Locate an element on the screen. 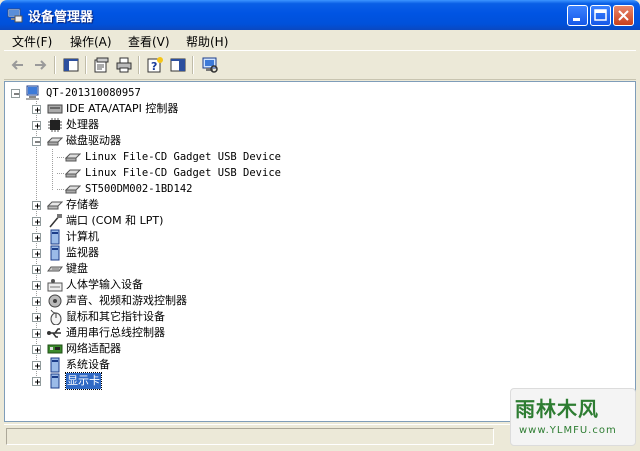 The height and width of the screenshot is (451, 640). watermark-logo: 雨林木风 www.YLMFU.com is located at coordinates (573, 417).